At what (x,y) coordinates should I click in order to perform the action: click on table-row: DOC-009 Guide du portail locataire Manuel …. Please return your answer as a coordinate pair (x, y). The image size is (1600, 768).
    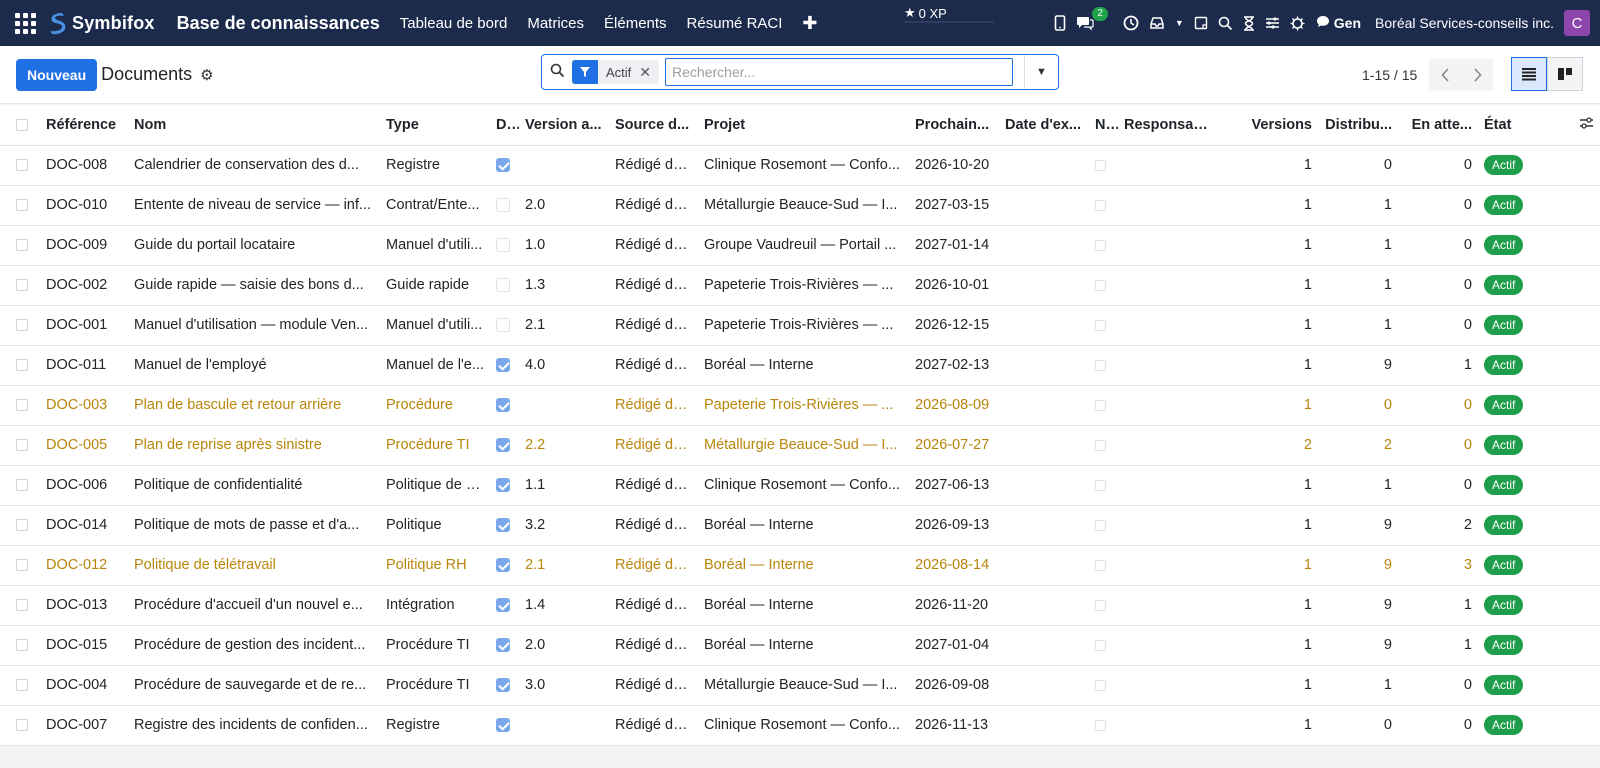
    Looking at the image, I should click on (800, 245).